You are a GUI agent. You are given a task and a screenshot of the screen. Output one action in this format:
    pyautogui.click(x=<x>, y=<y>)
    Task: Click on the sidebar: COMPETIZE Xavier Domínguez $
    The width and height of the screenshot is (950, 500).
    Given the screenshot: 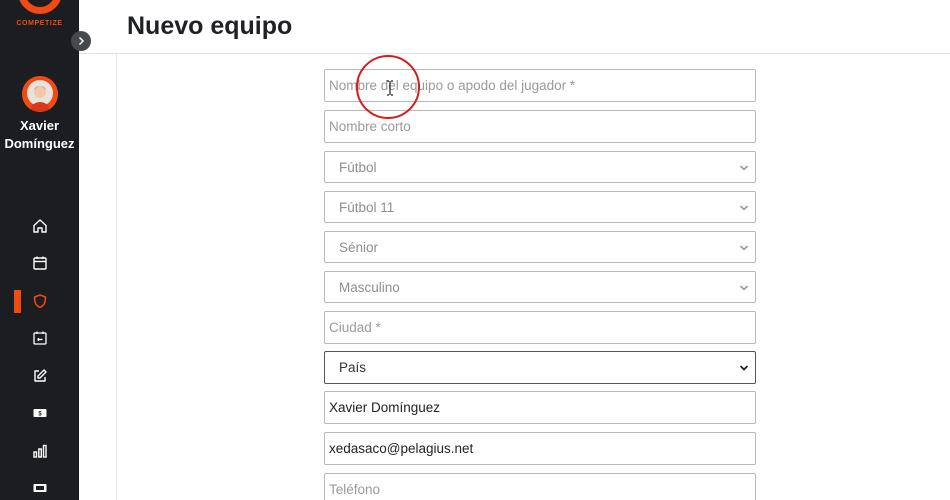 What is the action you would take?
    pyautogui.click(x=39, y=250)
    